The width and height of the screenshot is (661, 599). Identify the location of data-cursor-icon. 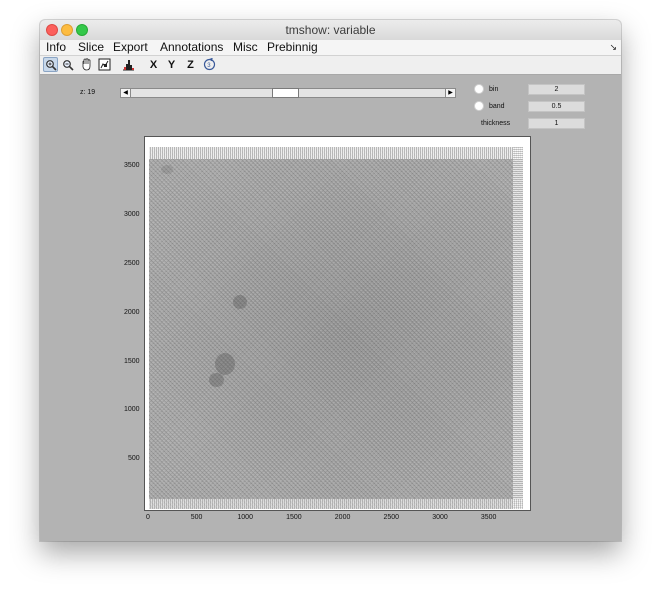
(104, 64).